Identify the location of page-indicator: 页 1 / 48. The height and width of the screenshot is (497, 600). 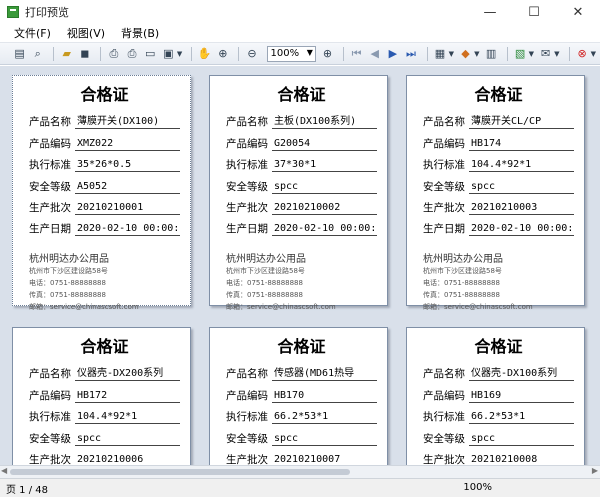
(27, 490).